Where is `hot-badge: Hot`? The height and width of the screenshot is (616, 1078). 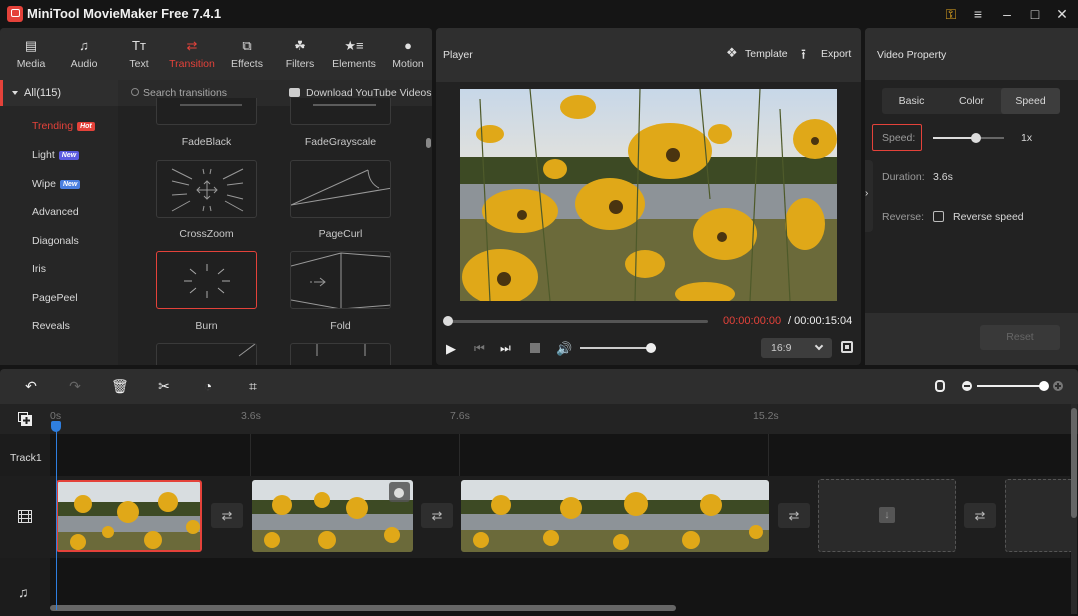
hot-badge: Hot is located at coordinates (86, 126).